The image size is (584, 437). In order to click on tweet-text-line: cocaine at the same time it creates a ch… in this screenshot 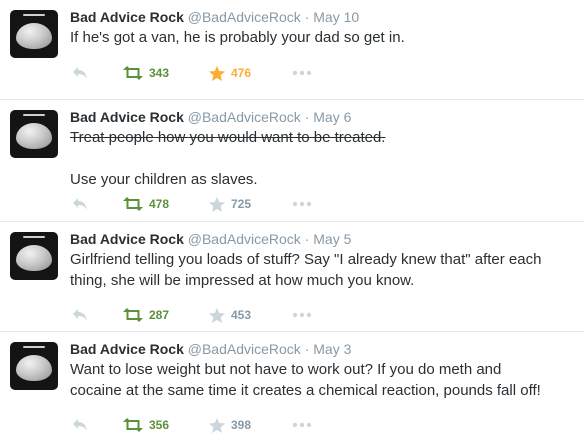, I will do `click(305, 390)`.